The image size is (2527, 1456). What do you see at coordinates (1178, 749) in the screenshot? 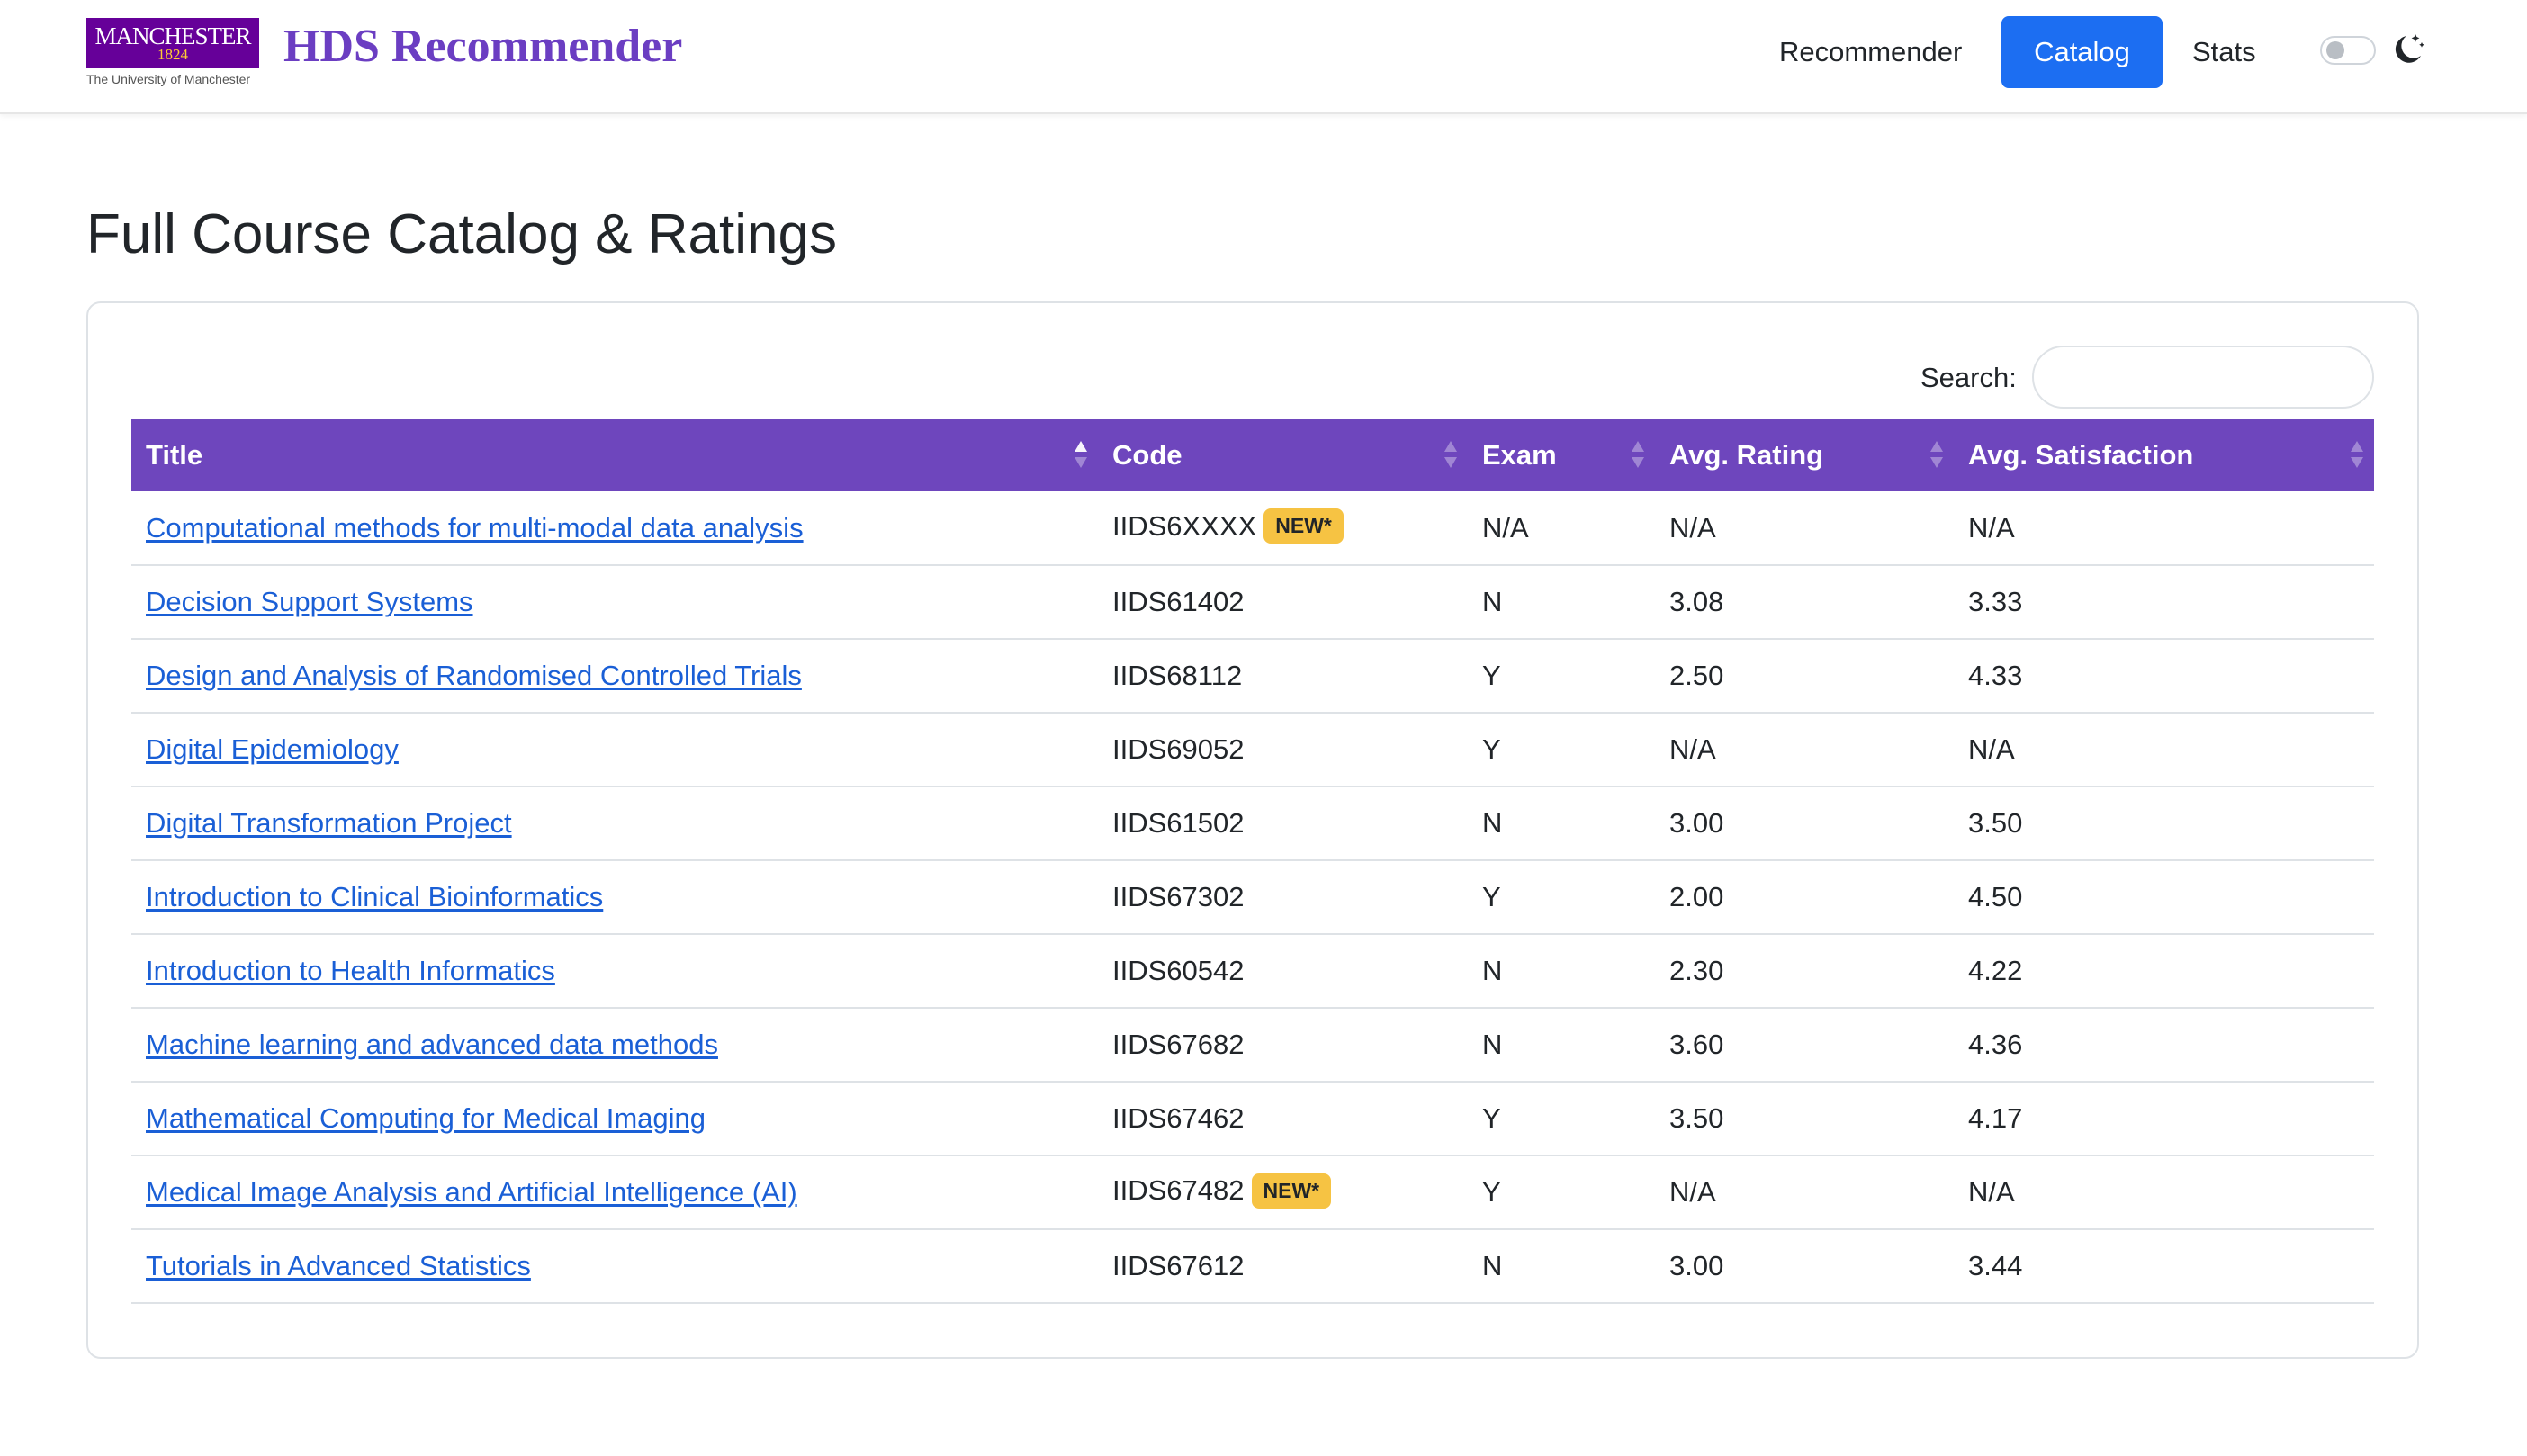
I see `course-code: IIDS69052` at bounding box center [1178, 749].